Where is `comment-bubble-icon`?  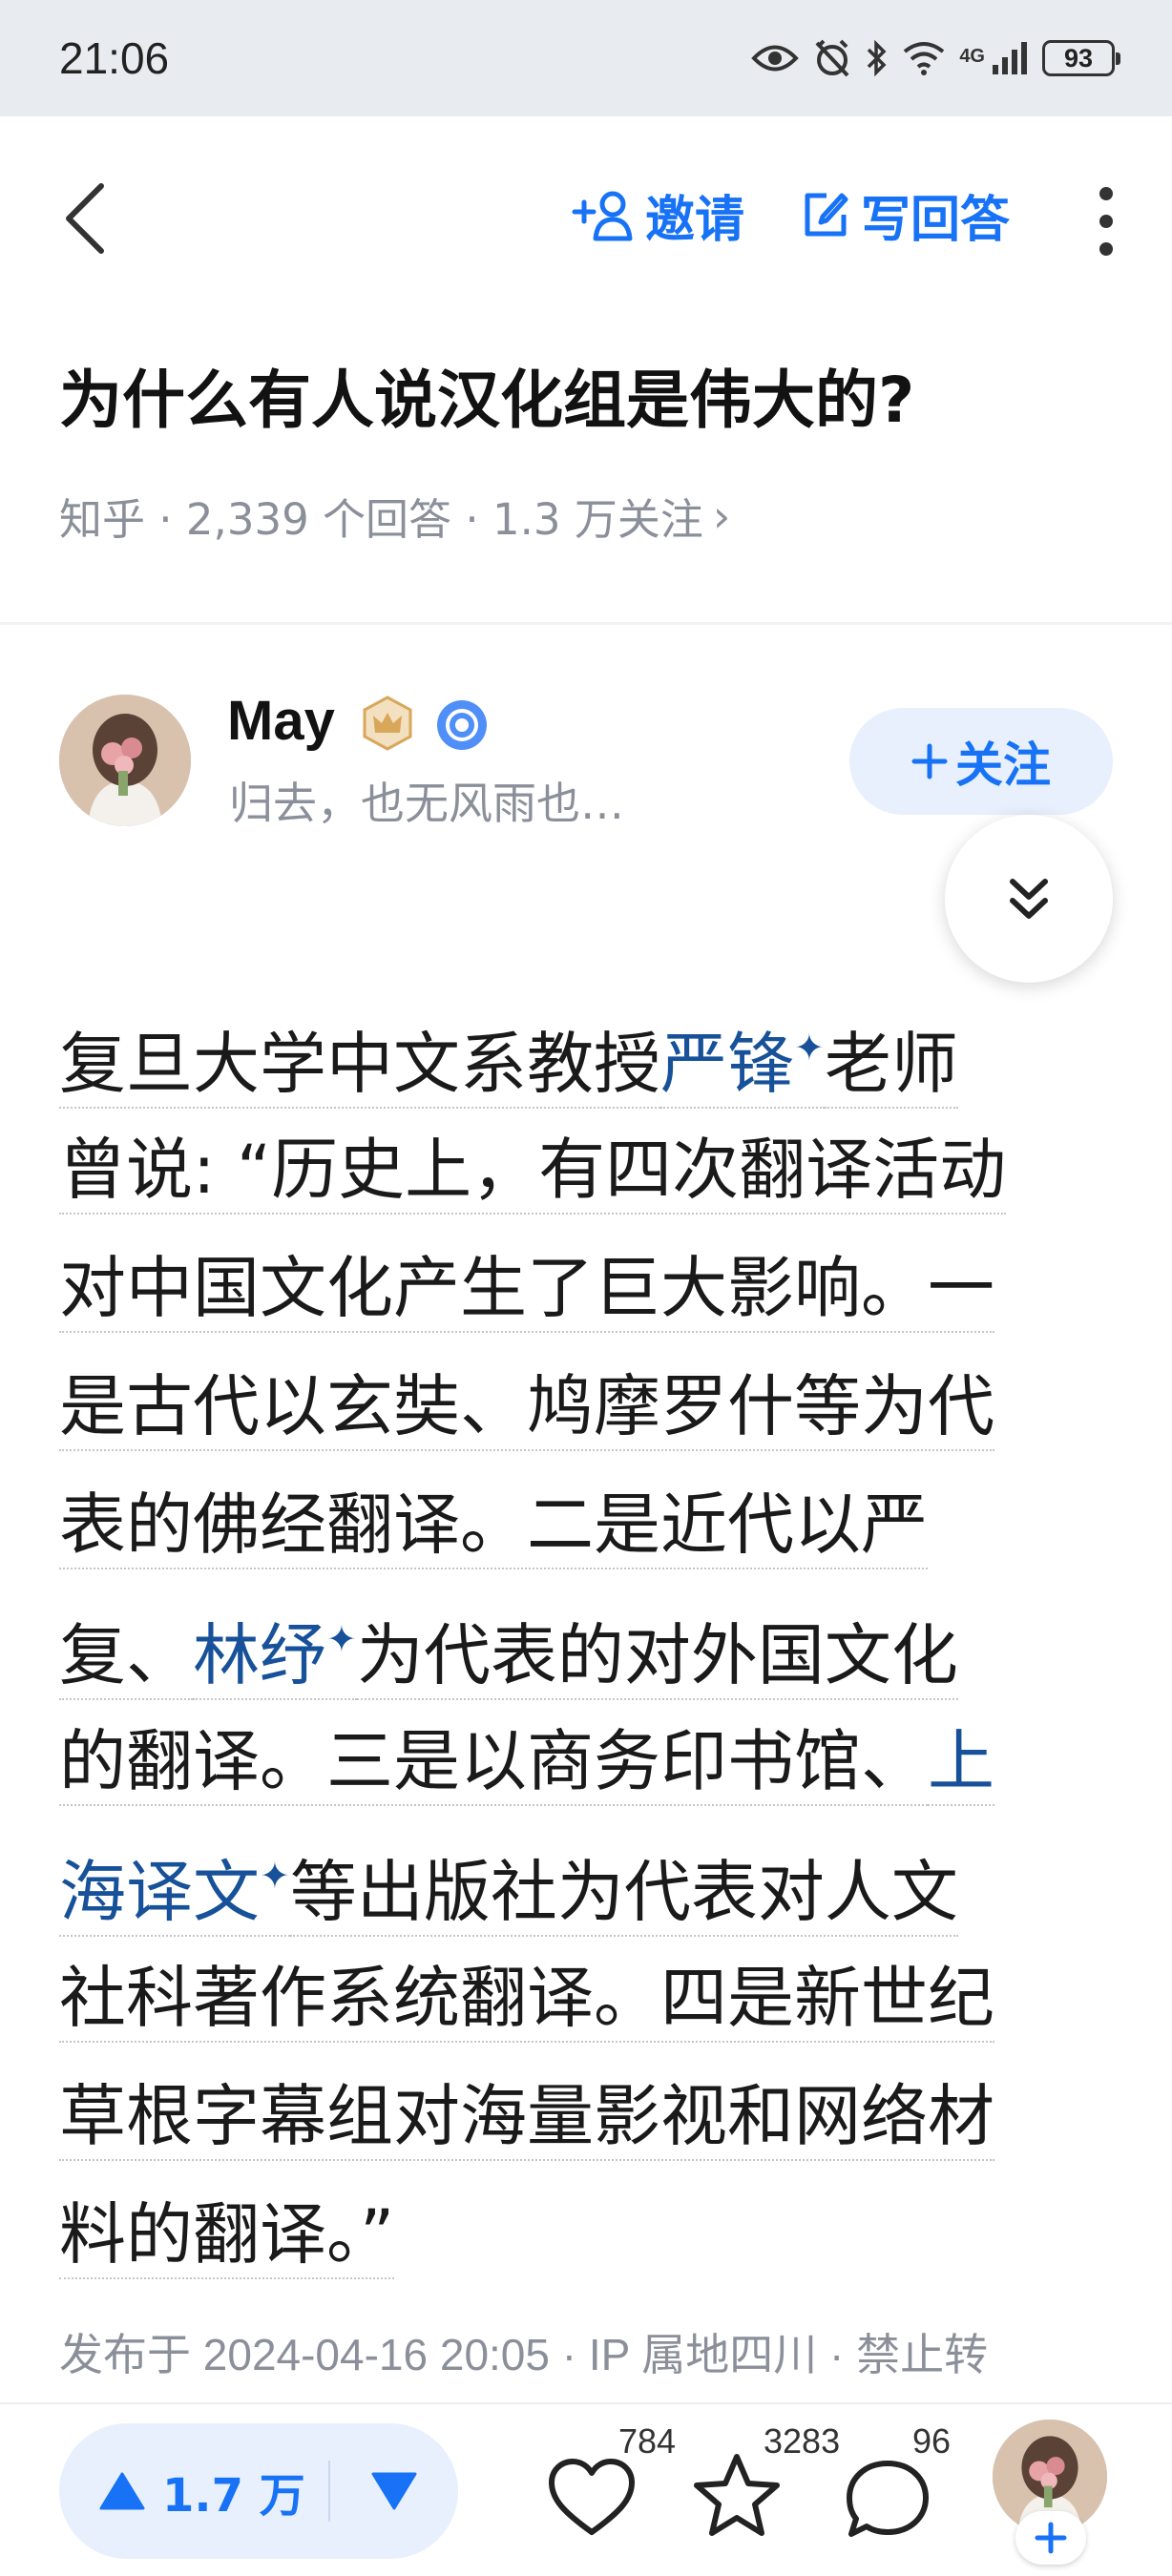
comment-bubble-icon is located at coordinates (888, 2499).